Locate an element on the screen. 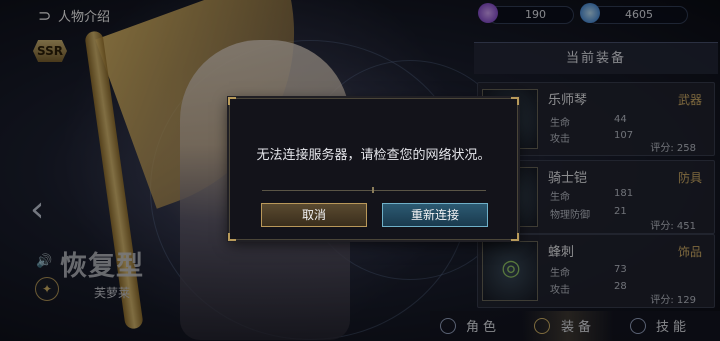  dialog-message: 无法连接服务器，请检查您的网络状况。 is located at coordinates (373, 155).